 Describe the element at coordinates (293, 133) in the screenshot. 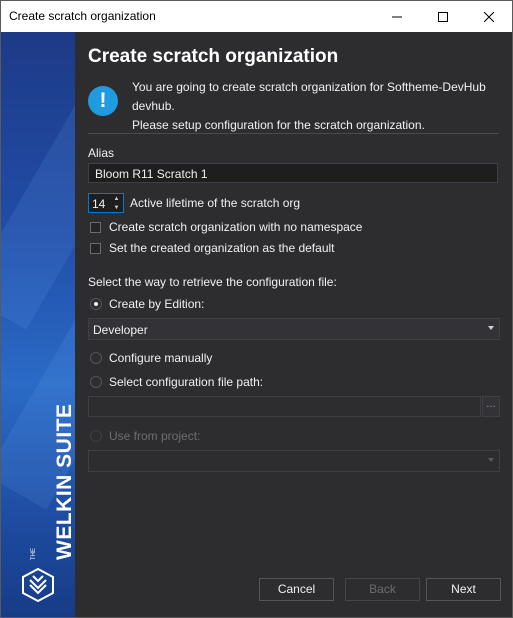

I see `divider` at that location.